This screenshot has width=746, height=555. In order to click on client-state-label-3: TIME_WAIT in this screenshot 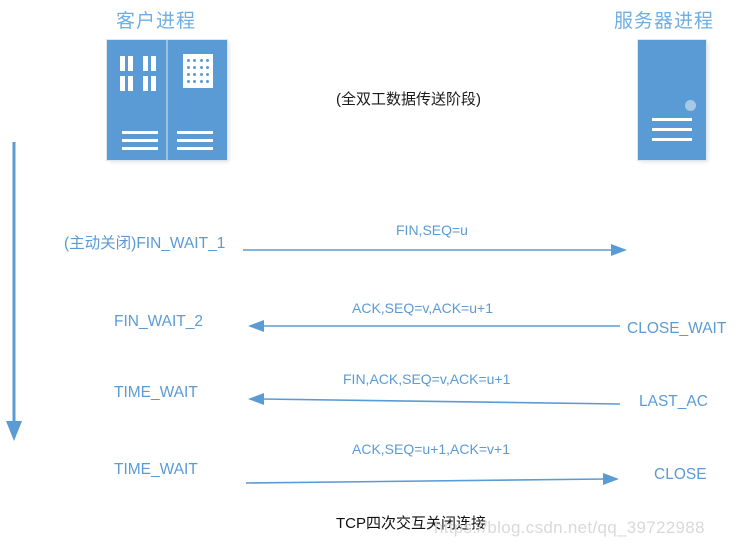, I will do `click(156, 392)`.